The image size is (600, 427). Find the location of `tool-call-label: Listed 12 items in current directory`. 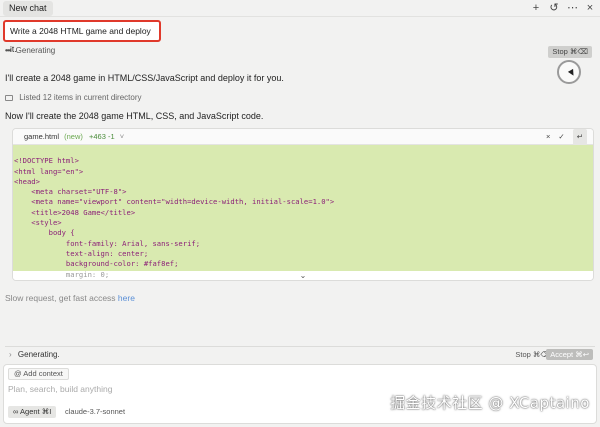

tool-call-label: Listed 12 items in current directory is located at coordinates (80, 97).